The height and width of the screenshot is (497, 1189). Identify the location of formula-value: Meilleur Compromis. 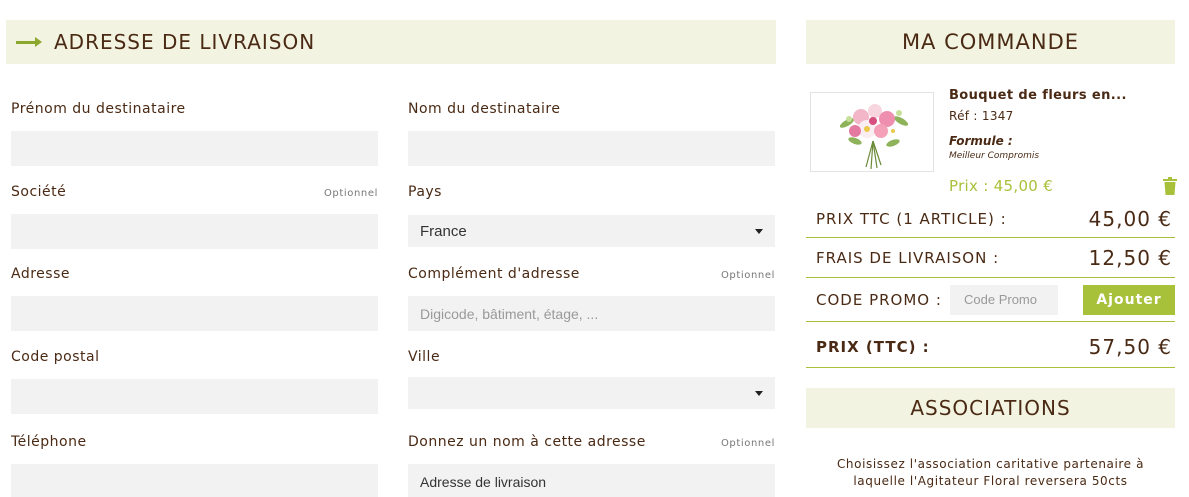
(994, 156).